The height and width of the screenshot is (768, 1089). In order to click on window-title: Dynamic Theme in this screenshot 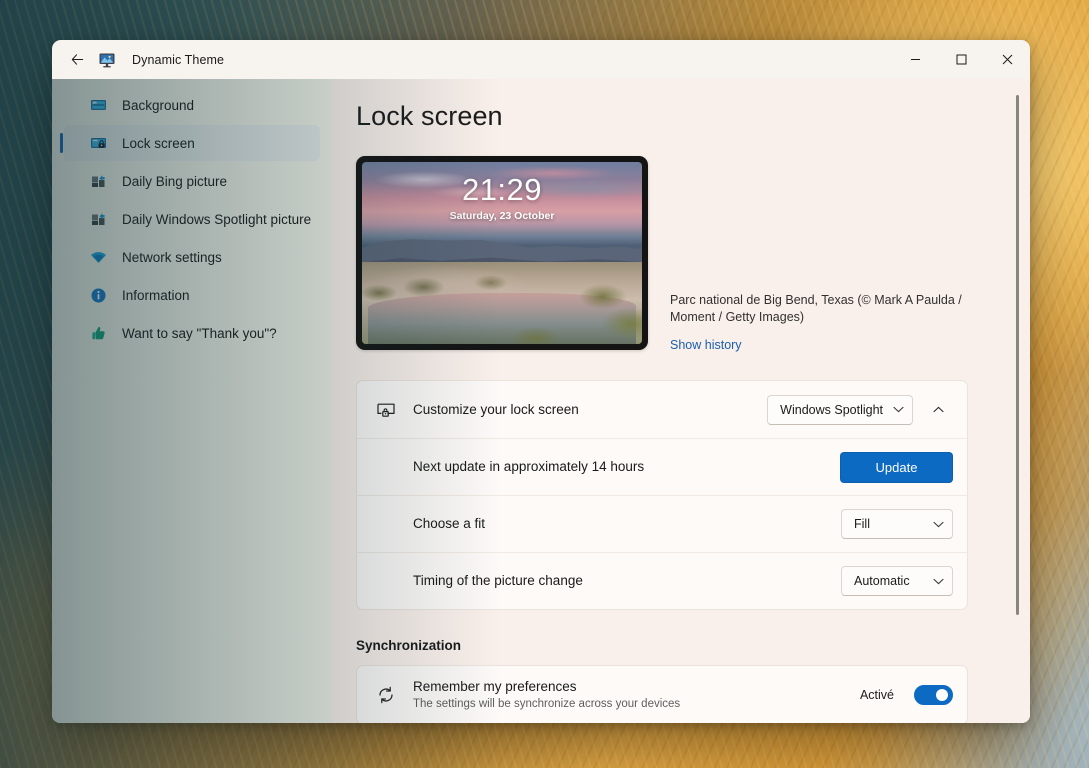, I will do `click(178, 59)`.